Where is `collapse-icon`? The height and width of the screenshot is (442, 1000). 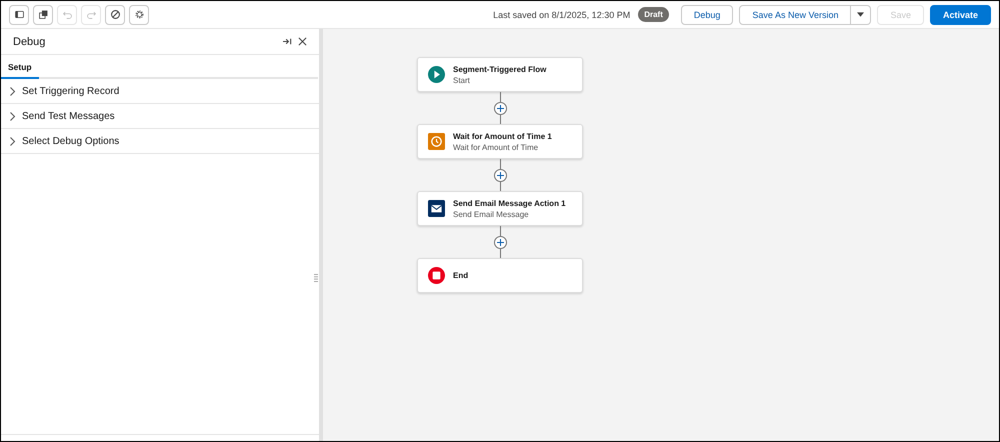 collapse-icon is located at coordinates (287, 41).